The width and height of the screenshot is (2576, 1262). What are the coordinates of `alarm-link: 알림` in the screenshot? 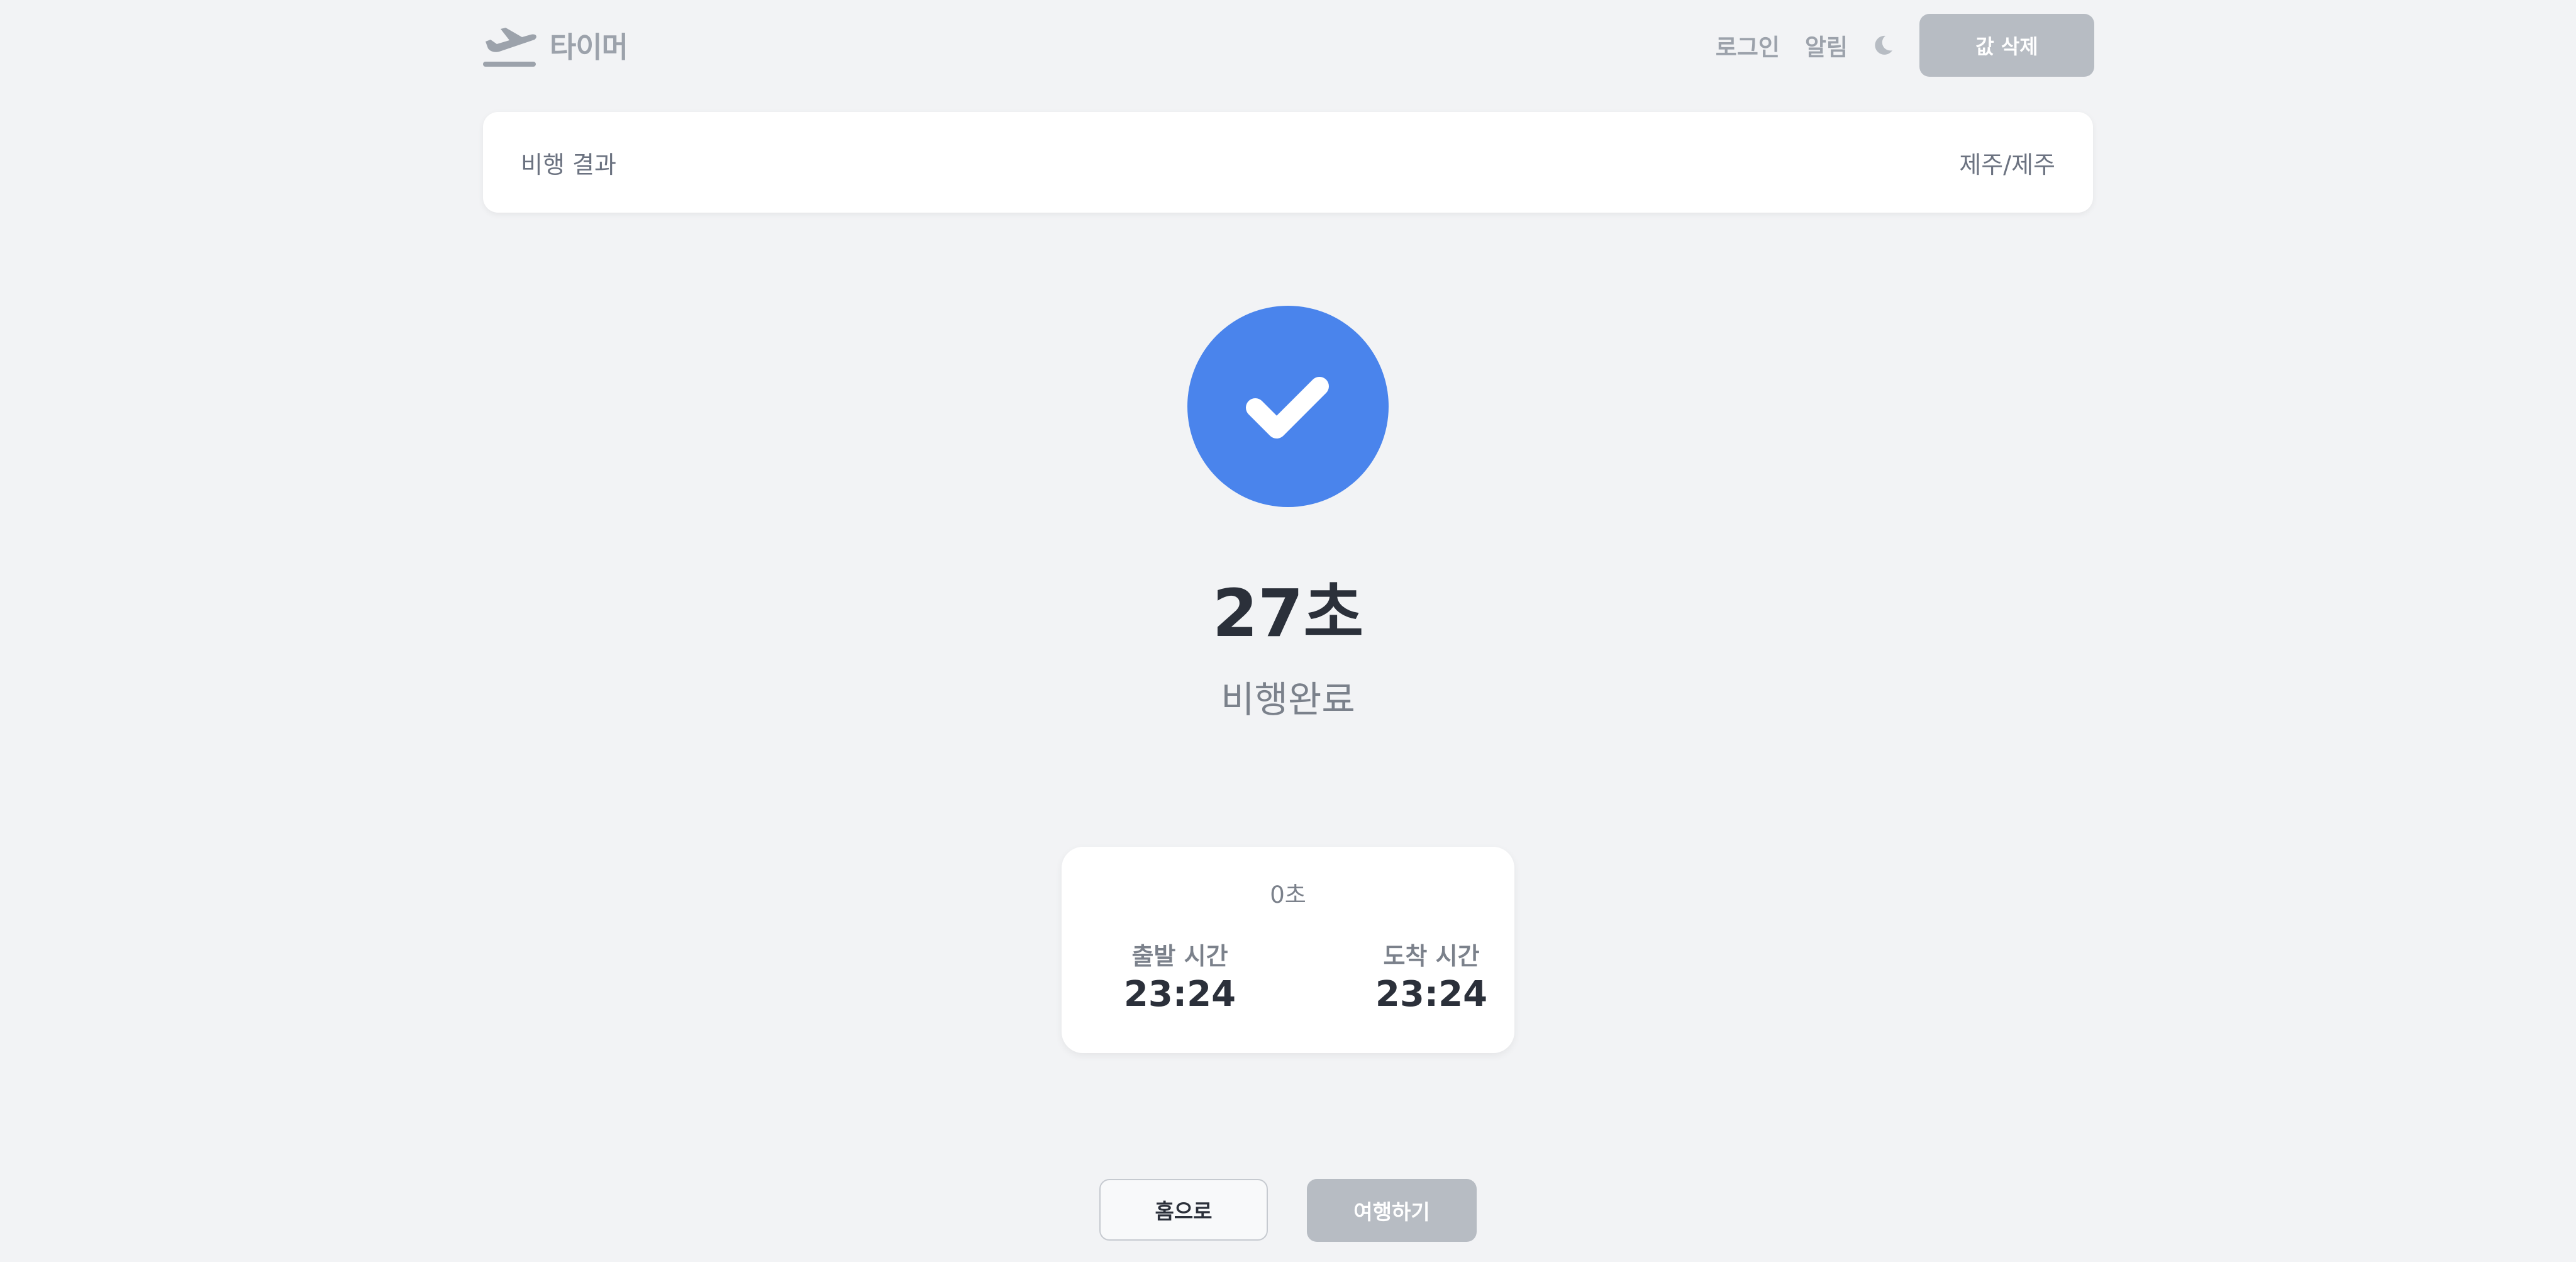 It's located at (1826, 45).